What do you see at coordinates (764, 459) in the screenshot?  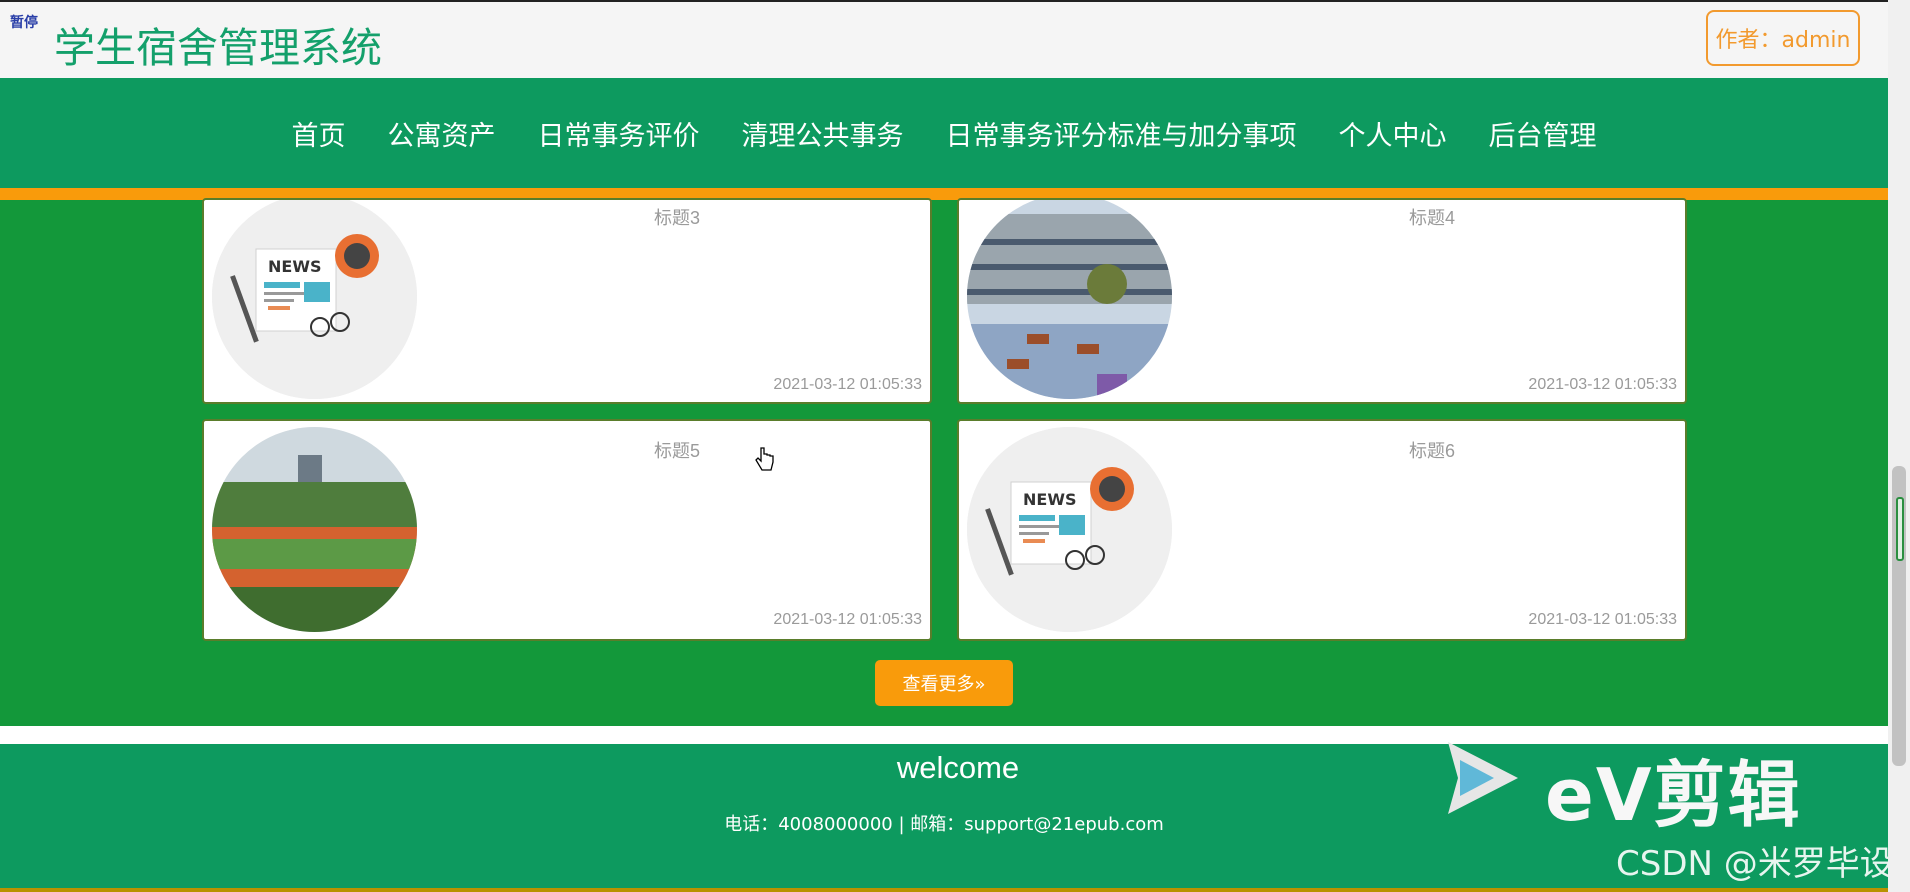 I see `hand-cursor-icon` at bounding box center [764, 459].